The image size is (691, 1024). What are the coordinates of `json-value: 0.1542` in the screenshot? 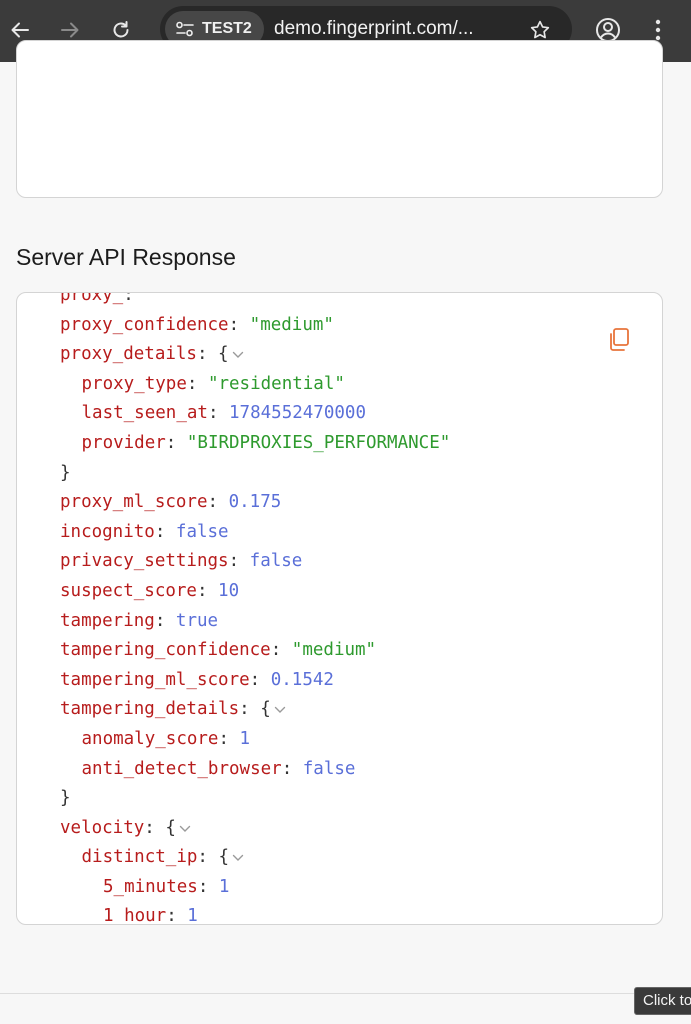 It's located at (302, 679).